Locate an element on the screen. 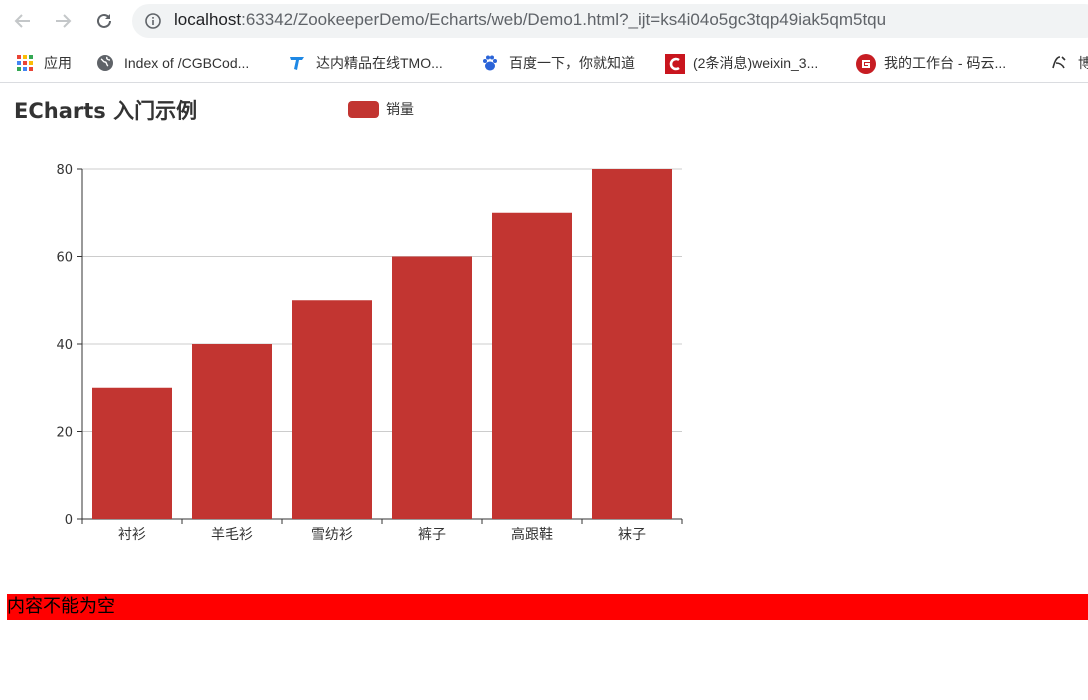  x-tick-label: 衬衫 is located at coordinates (132, 535).